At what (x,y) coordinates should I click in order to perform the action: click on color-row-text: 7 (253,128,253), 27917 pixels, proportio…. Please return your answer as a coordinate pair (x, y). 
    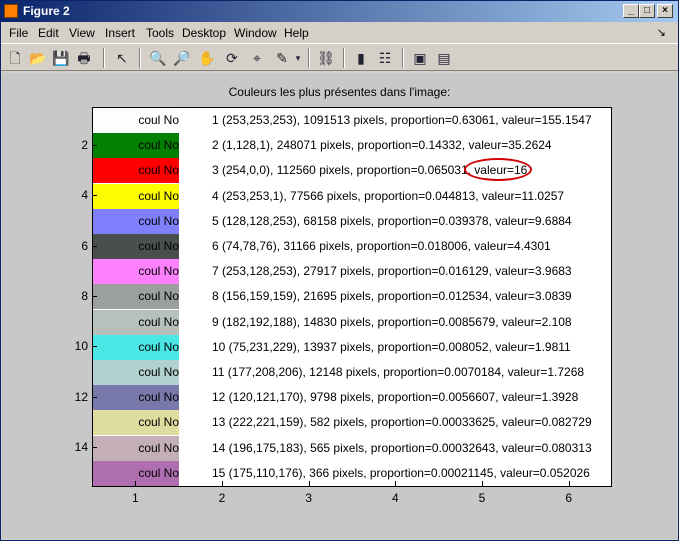
    Looking at the image, I should click on (392, 271).